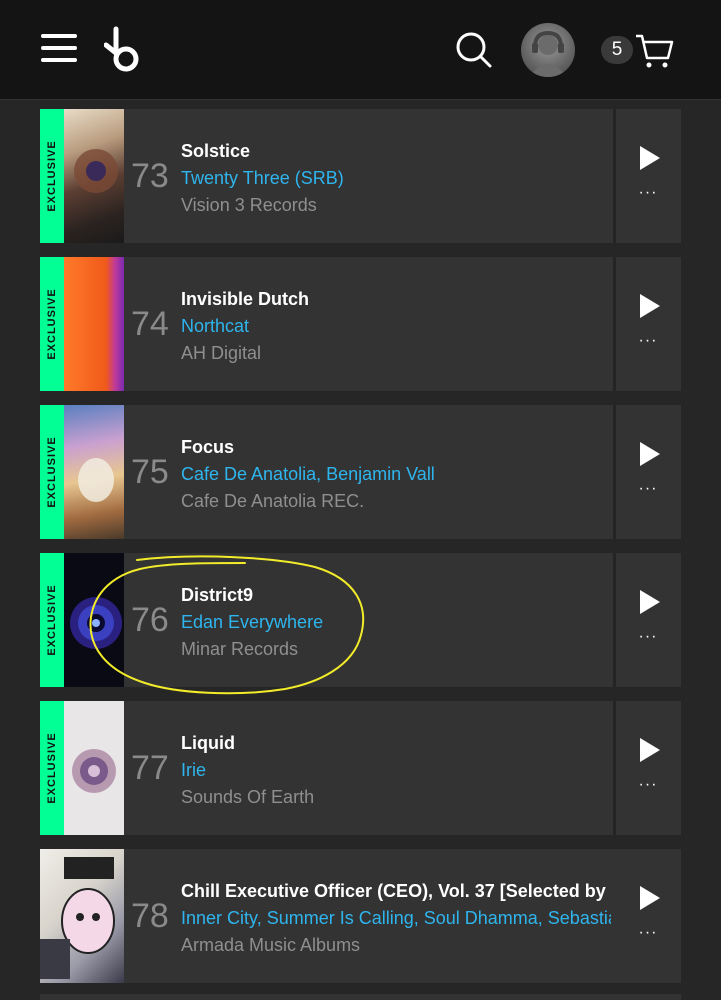  I want to click on cart-count-badge: 5, so click(617, 50).